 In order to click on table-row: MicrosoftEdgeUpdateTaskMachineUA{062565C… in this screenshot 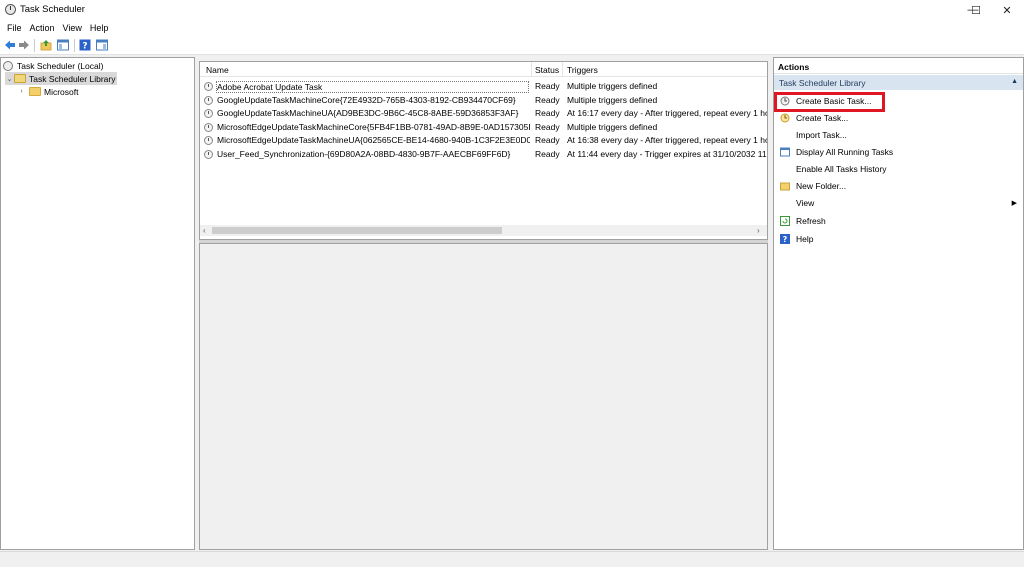, I will do `click(483, 140)`.